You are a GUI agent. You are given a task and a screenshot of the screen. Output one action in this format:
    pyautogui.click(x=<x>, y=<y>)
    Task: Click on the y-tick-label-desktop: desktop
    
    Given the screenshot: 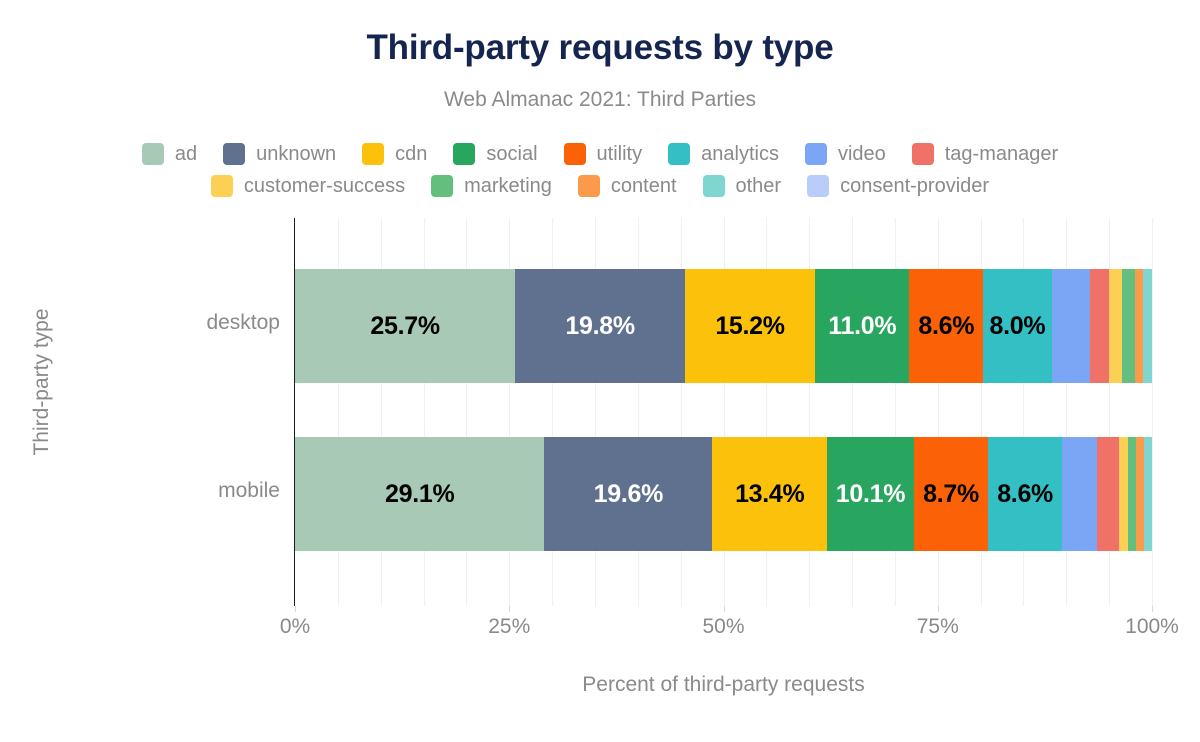 What is the action you would take?
    pyautogui.click(x=243, y=322)
    